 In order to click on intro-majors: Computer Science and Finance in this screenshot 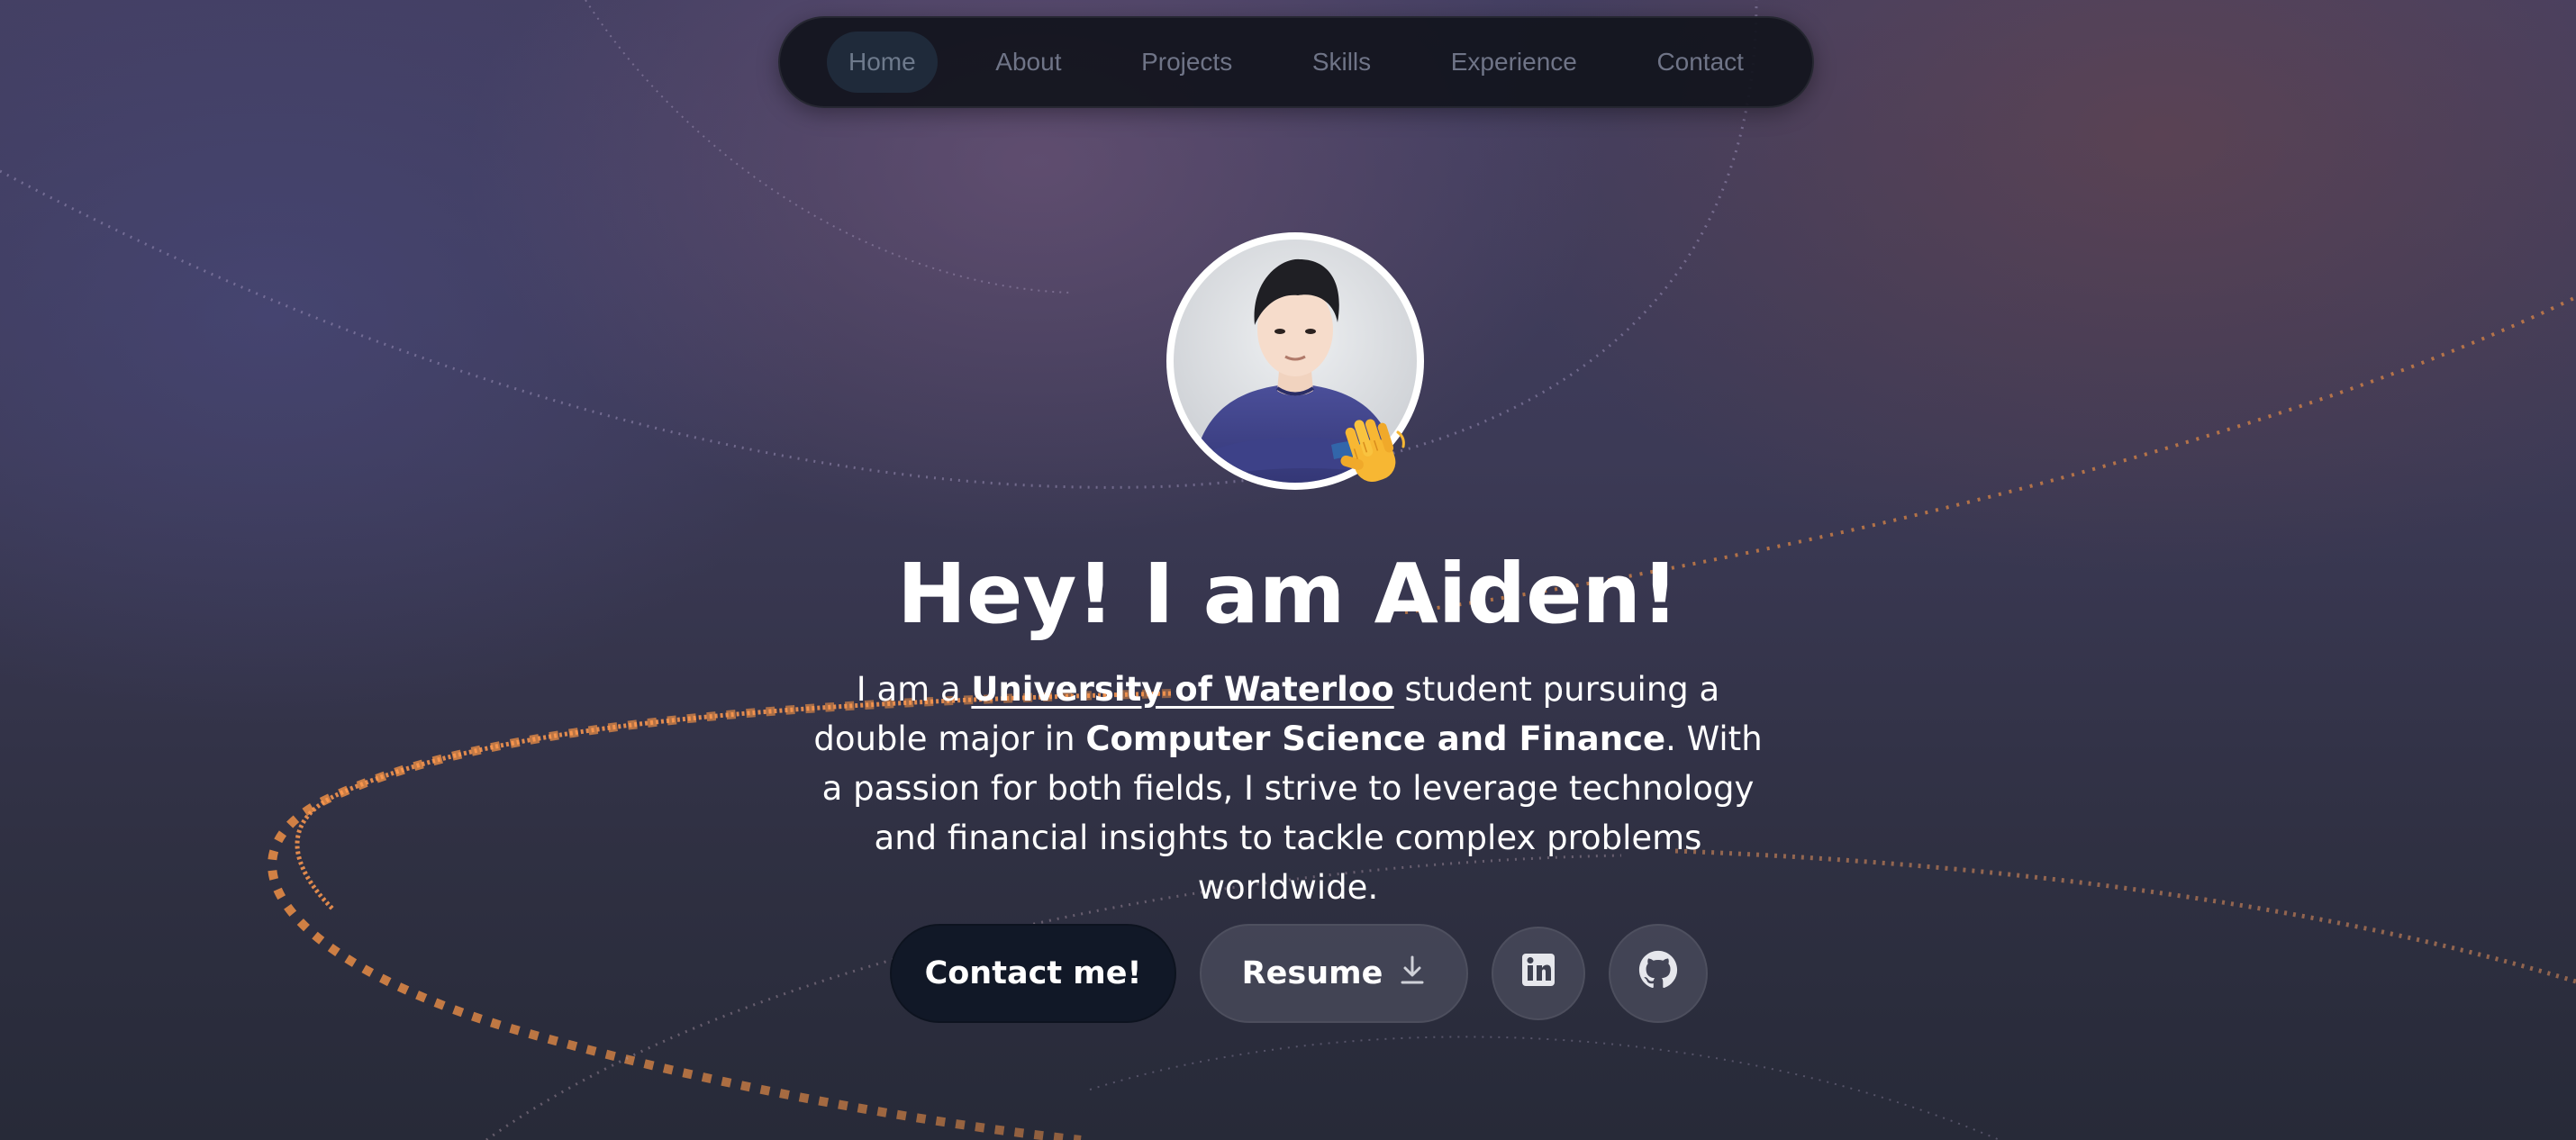, I will do `click(1375, 738)`.